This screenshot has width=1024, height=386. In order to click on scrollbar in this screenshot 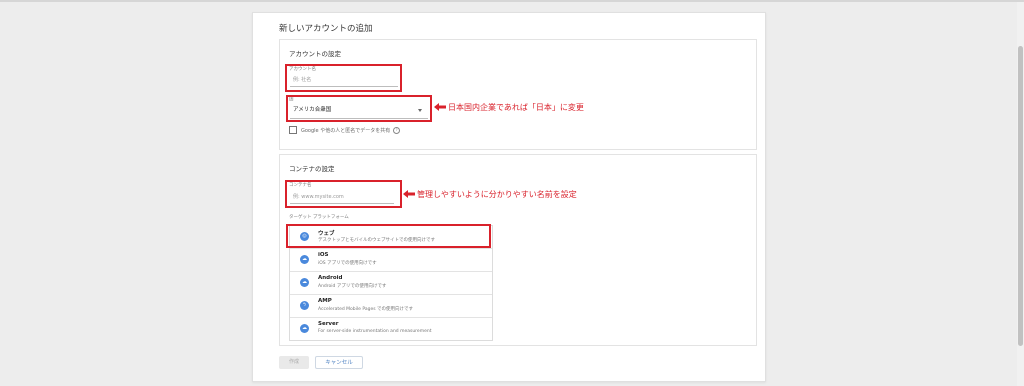, I will do `click(1020, 194)`.